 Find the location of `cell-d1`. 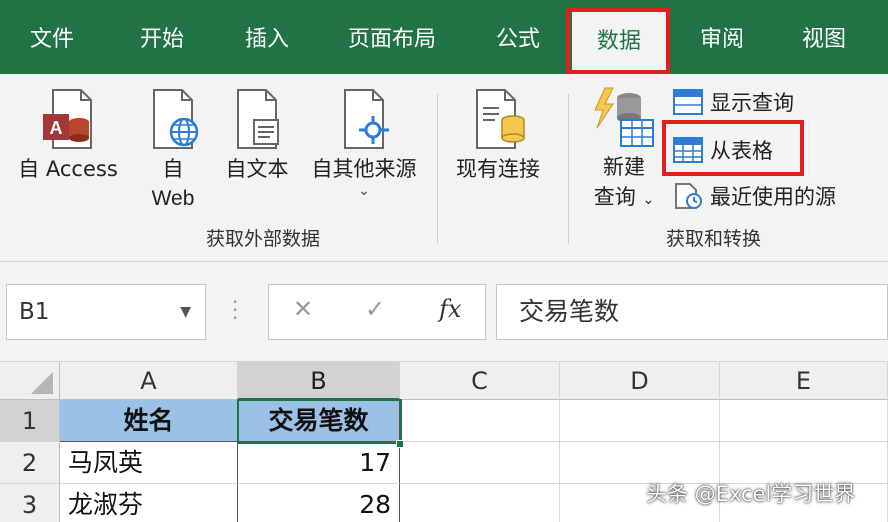

cell-d1 is located at coordinates (640, 421).